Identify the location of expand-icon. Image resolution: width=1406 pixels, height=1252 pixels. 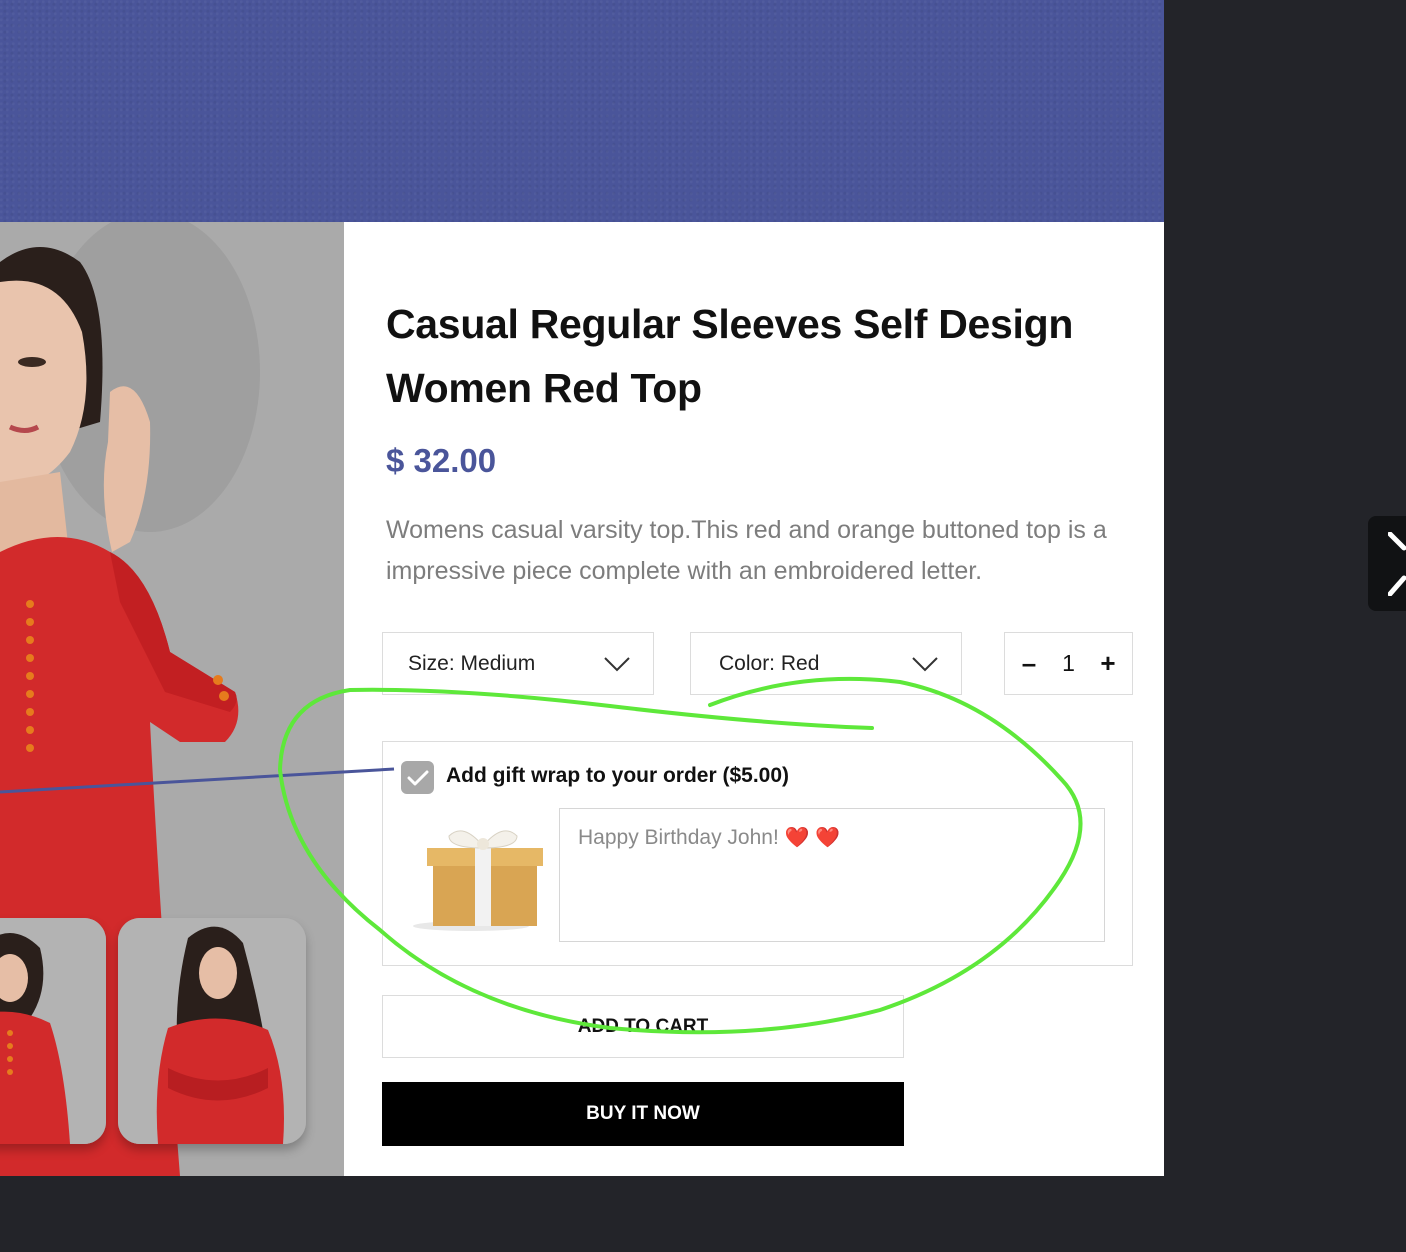
(1397, 564).